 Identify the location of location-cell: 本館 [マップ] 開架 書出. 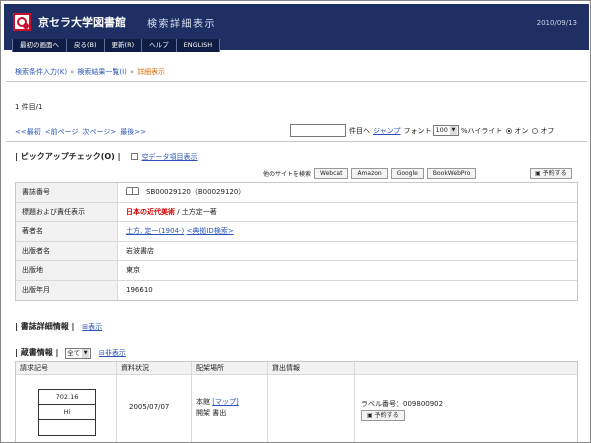
(230, 408).